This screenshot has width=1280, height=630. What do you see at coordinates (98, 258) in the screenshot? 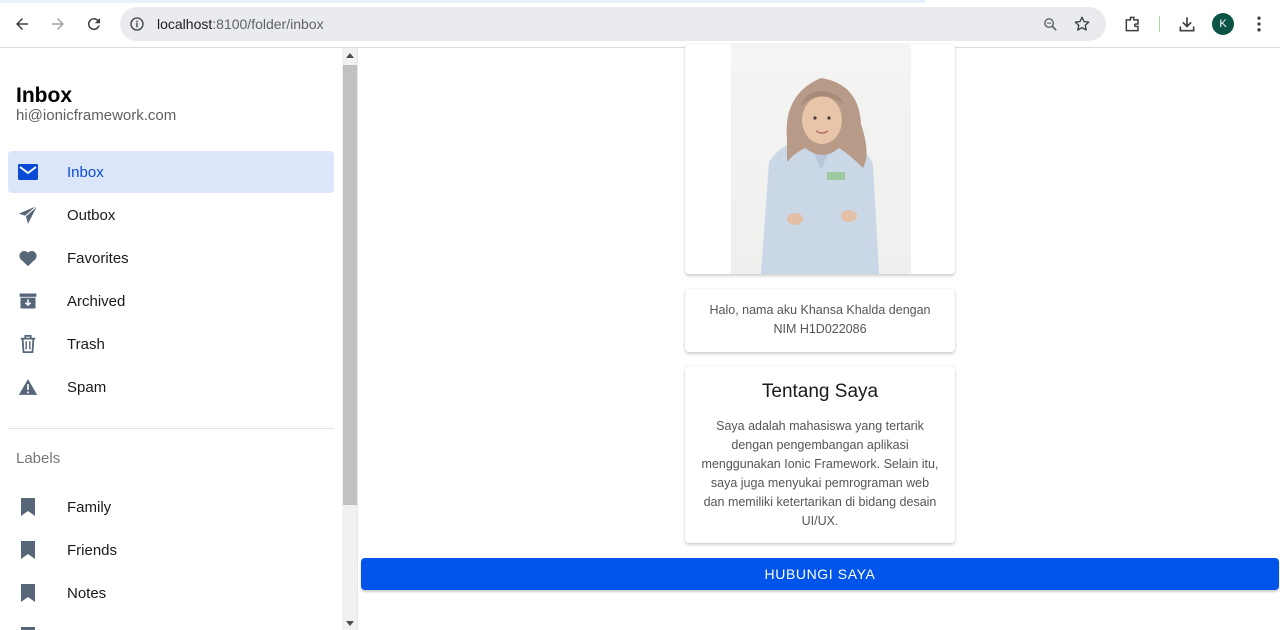
I see `menu-item-label: Favorites` at bounding box center [98, 258].